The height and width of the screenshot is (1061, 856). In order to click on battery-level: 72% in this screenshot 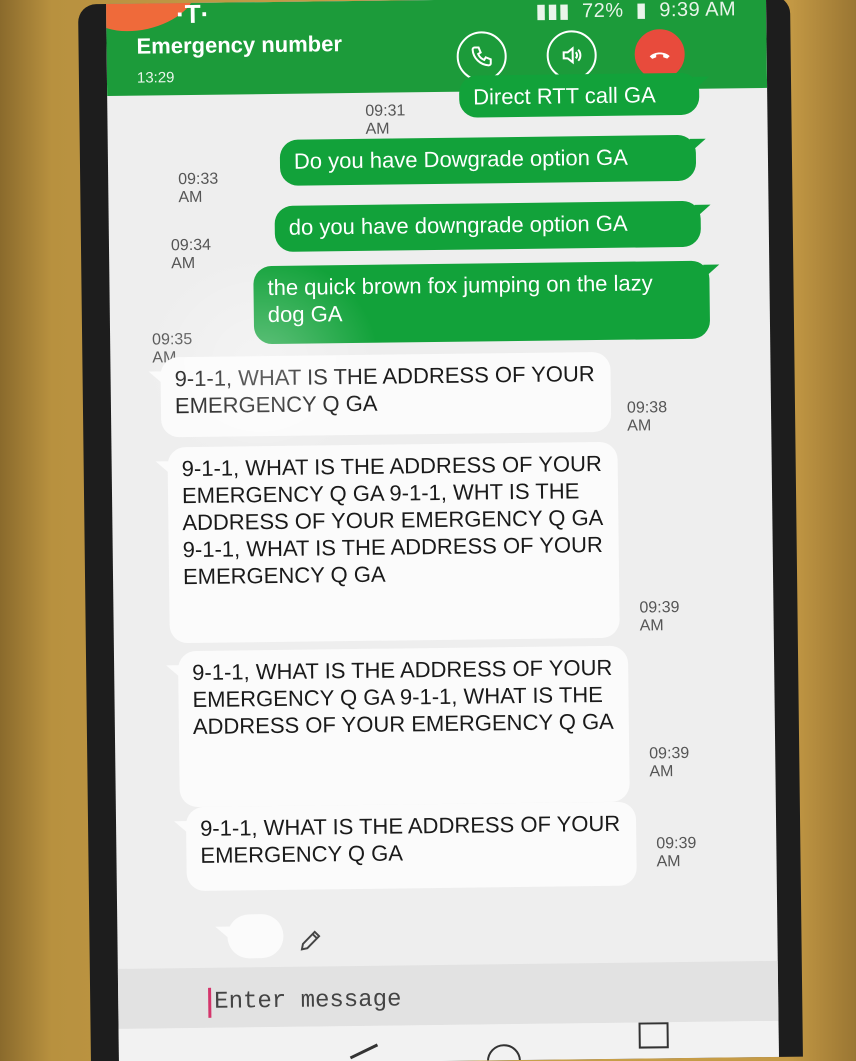, I will do `click(602, 11)`.